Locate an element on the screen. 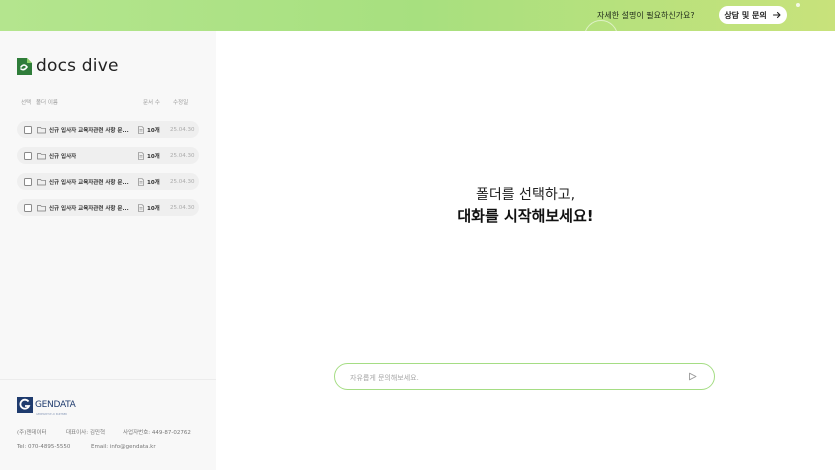 Image resolution: width=835 pixels, height=470 pixels. folder-name: 신규 입사자 is located at coordinates (63, 156).